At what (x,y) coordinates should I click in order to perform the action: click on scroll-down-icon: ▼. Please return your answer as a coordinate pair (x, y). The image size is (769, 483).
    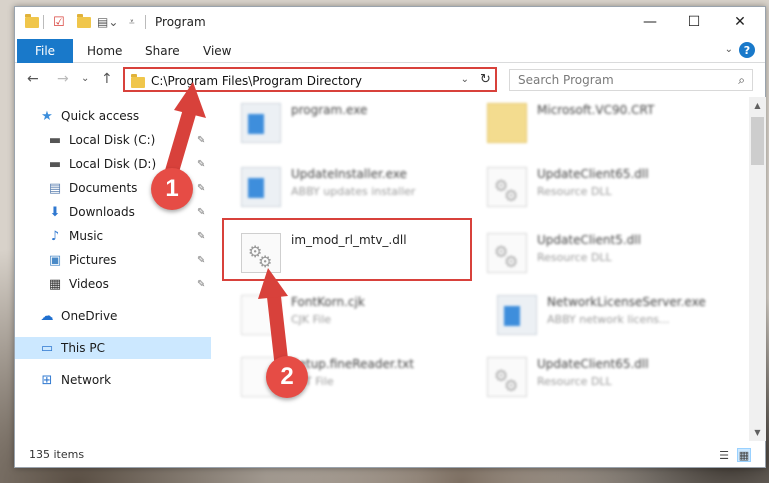
    Looking at the image, I should click on (757, 432).